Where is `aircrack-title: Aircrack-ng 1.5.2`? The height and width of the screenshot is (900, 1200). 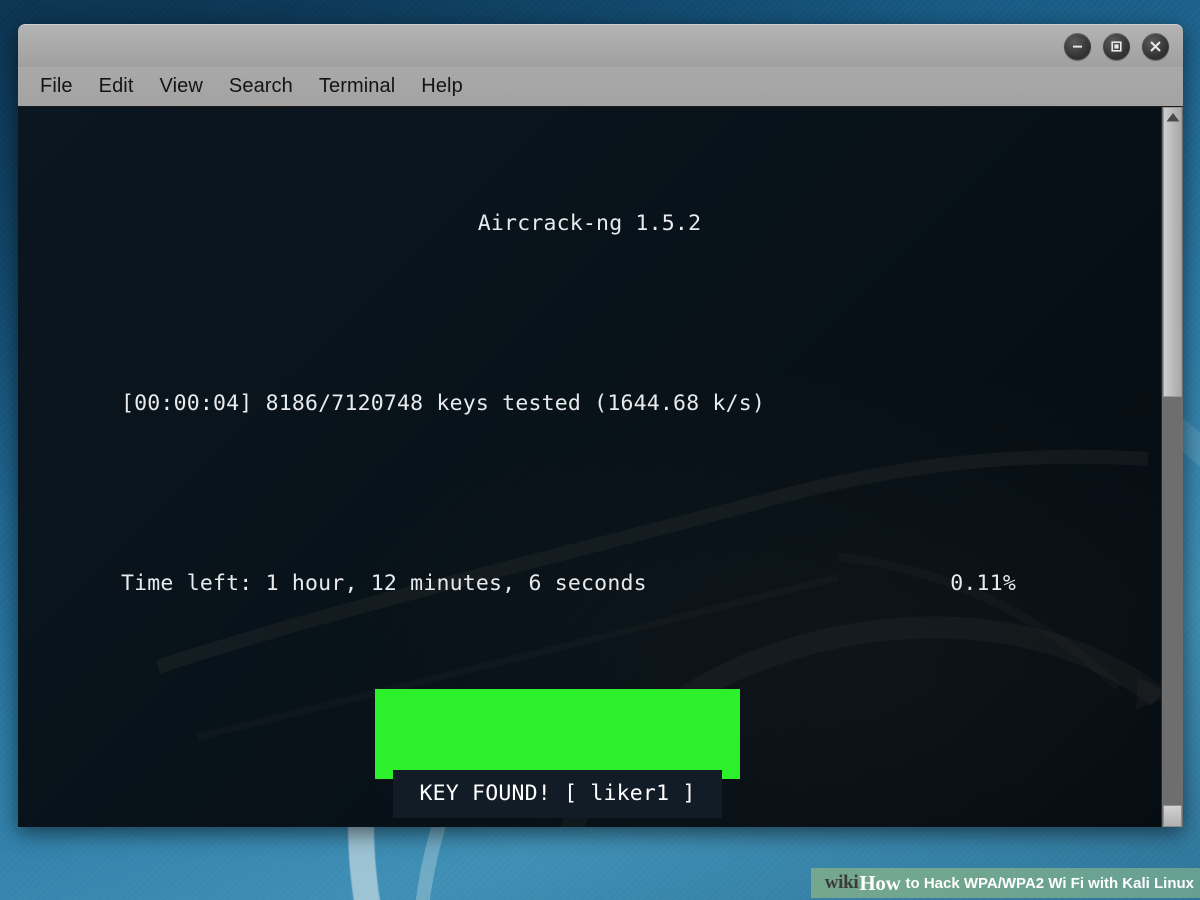 aircrack-title: Aircrack-ng 1.5.2 is located at coordinates (589, 223).